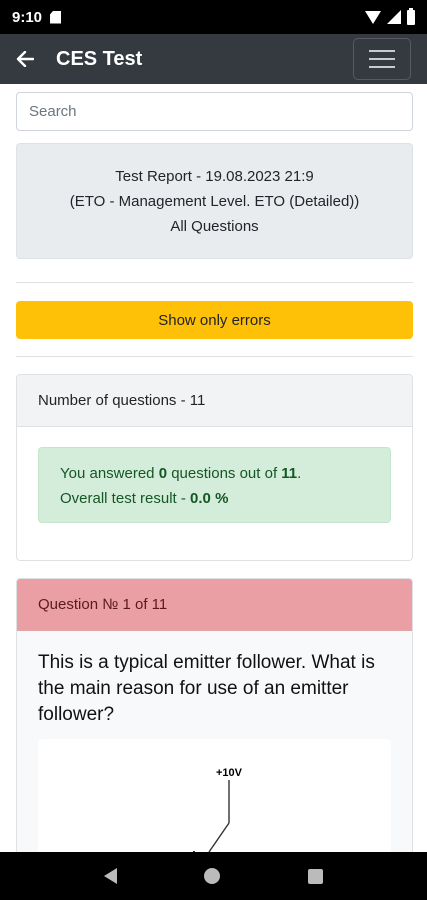 This screenshot has width=427, height=900. Describe the element at coordinates (163, 473) in the screenshot. I see `answered-count: 0` at that location.